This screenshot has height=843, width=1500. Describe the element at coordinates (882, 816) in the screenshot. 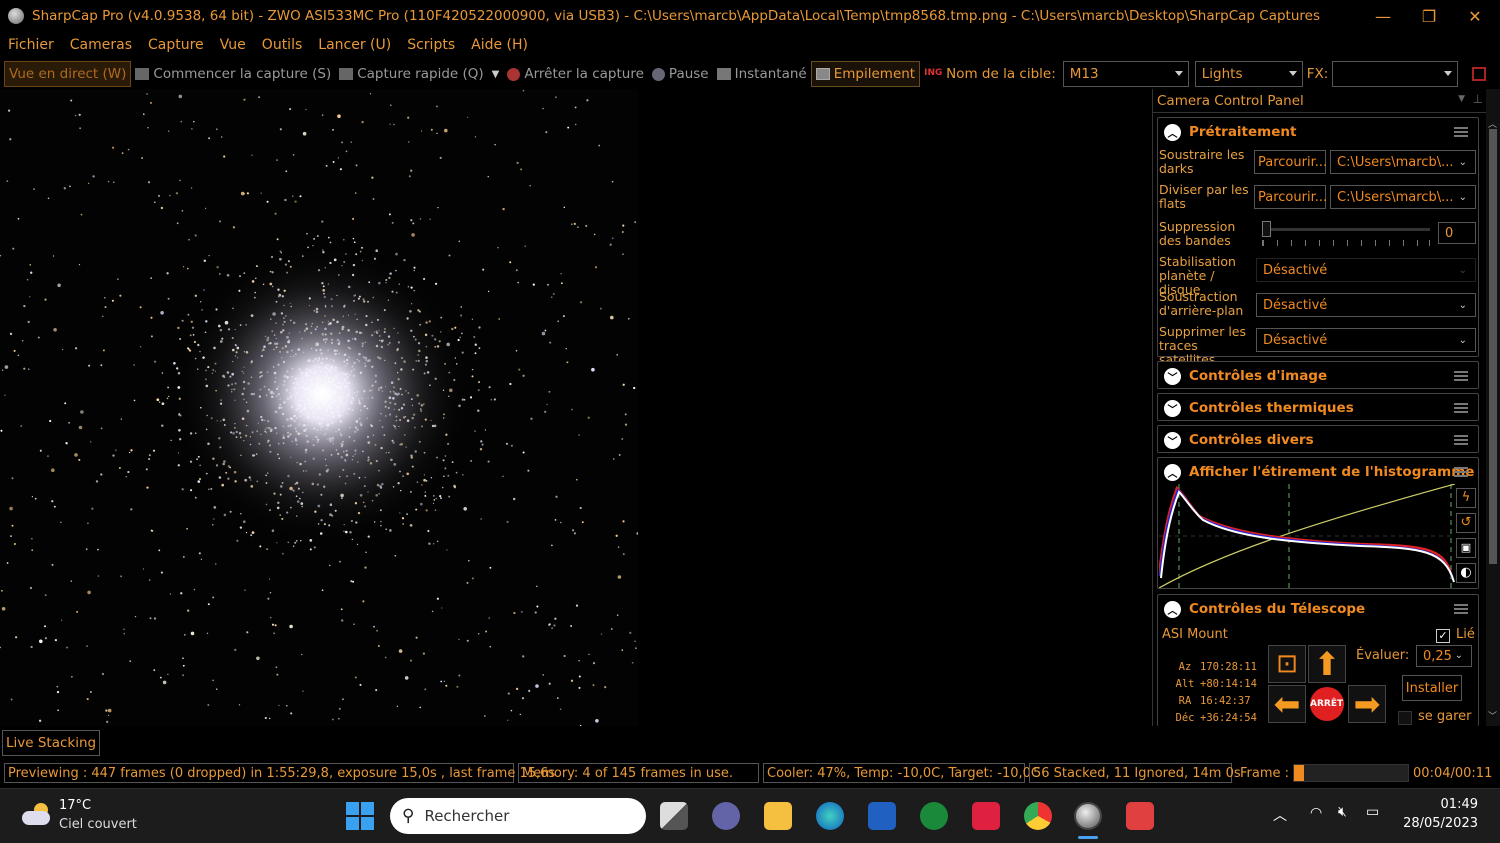

I see `microsoft-store-icon` at that location.